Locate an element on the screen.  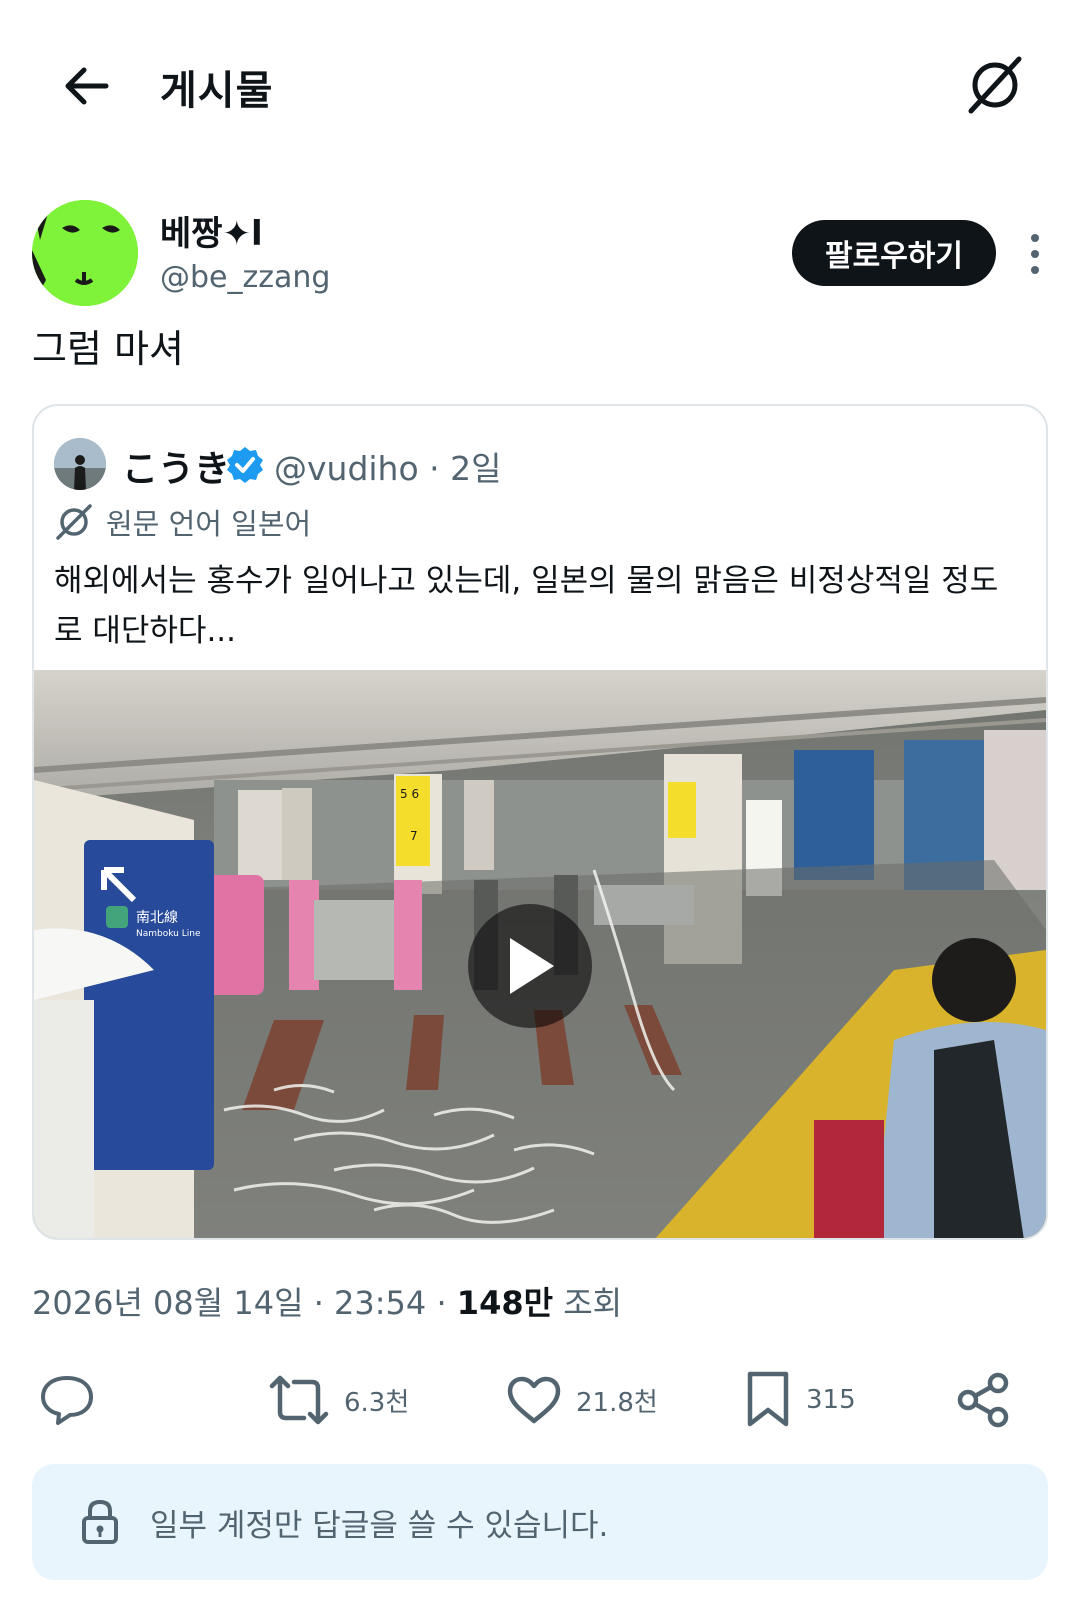
like-button: 21.8천 is located at coordinates (582, 1400).